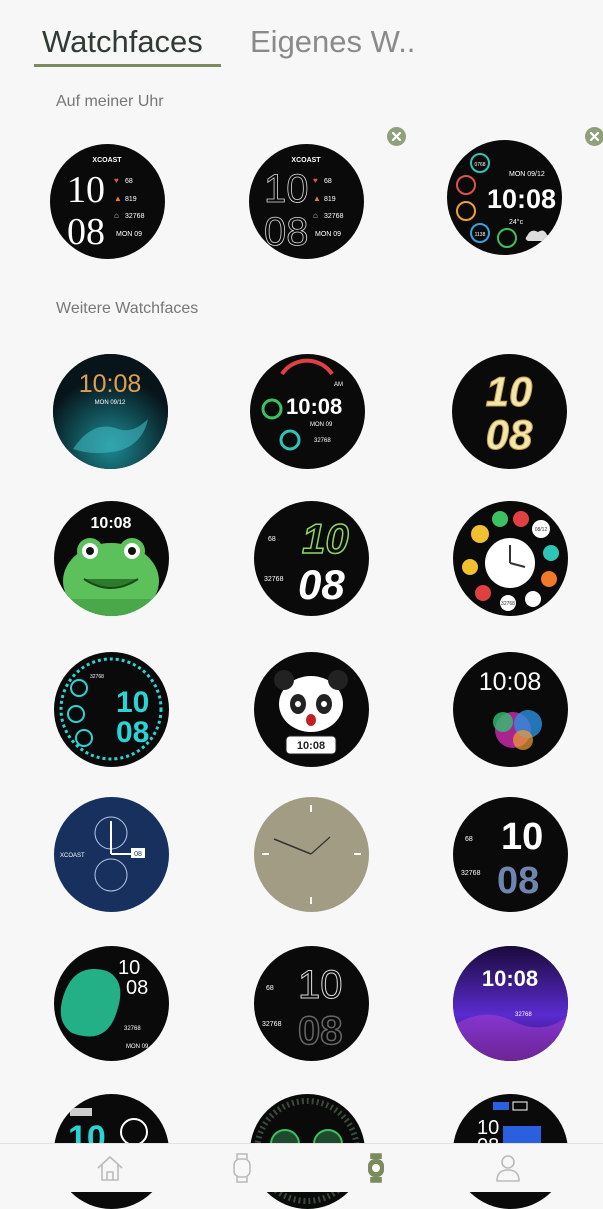 This screenshot has width=603, height=1209. What do you see at coordinates (480, 235) in the screenshot?
I see `svg-text: 1138` at bounding box center [480, 235].